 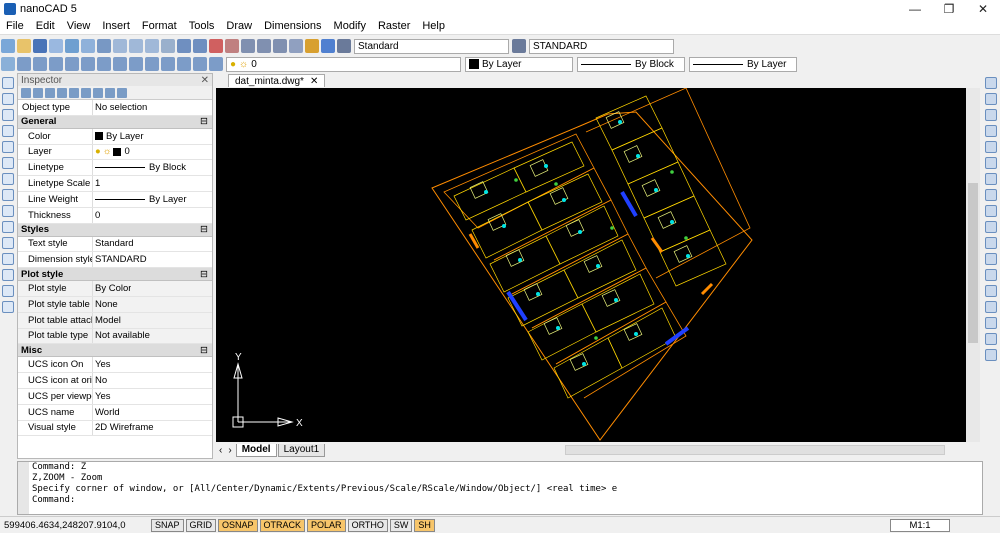 I want to click on add-icon, so click(x=26, y=92).